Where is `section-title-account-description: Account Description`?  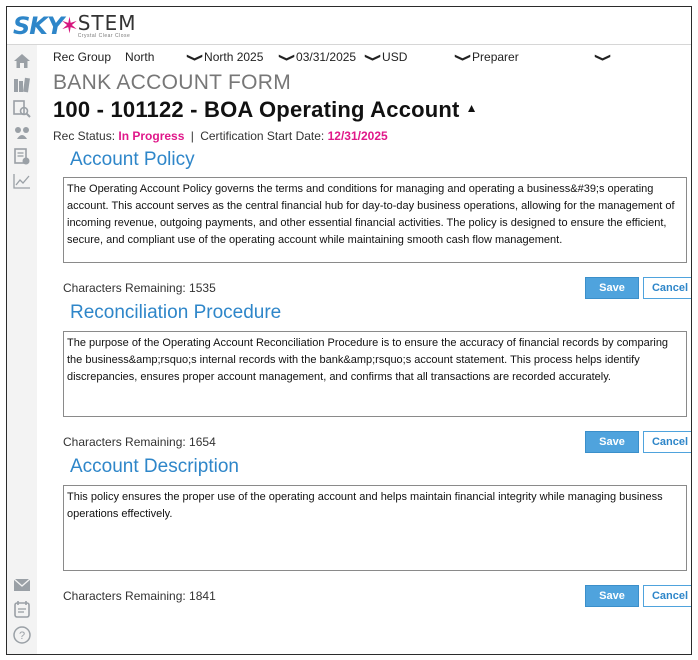 section-title-account-description: Account Description is located at coordinates (154, 466).